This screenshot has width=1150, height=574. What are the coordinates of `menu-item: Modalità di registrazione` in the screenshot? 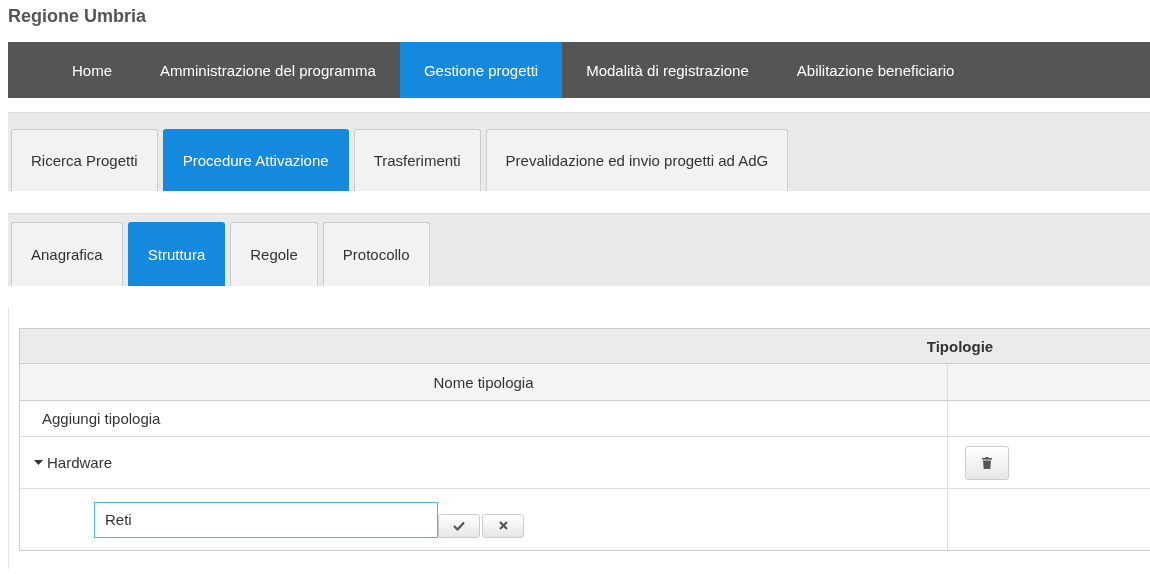 It's located at (667, 70).